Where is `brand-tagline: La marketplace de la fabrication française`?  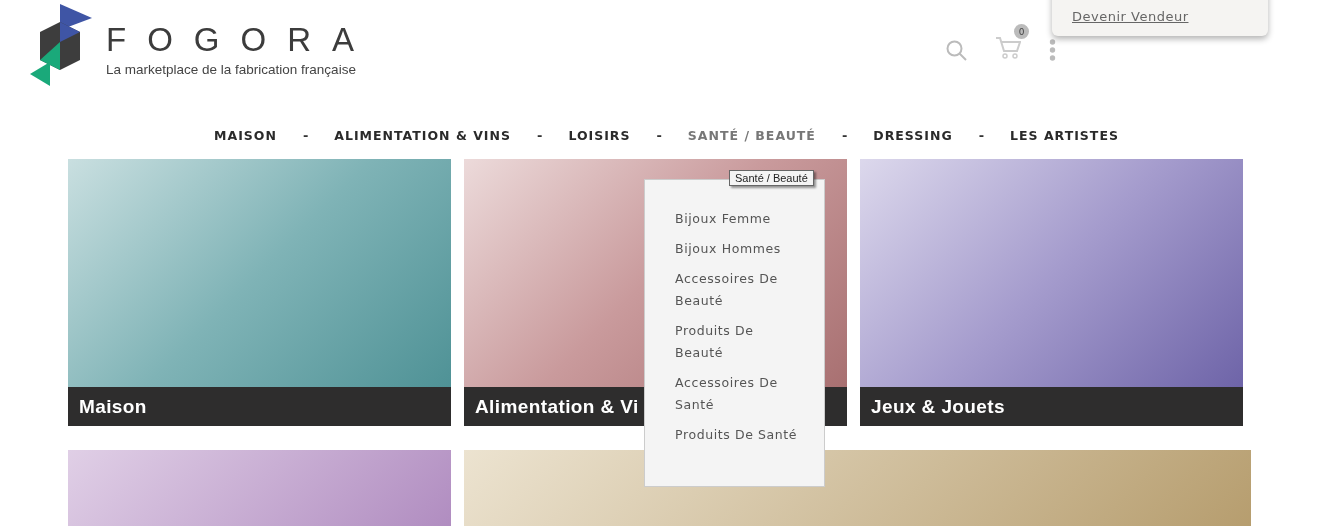 brand-tagline: La marketplace de la fabrication française is located at coordinates (231, 69).